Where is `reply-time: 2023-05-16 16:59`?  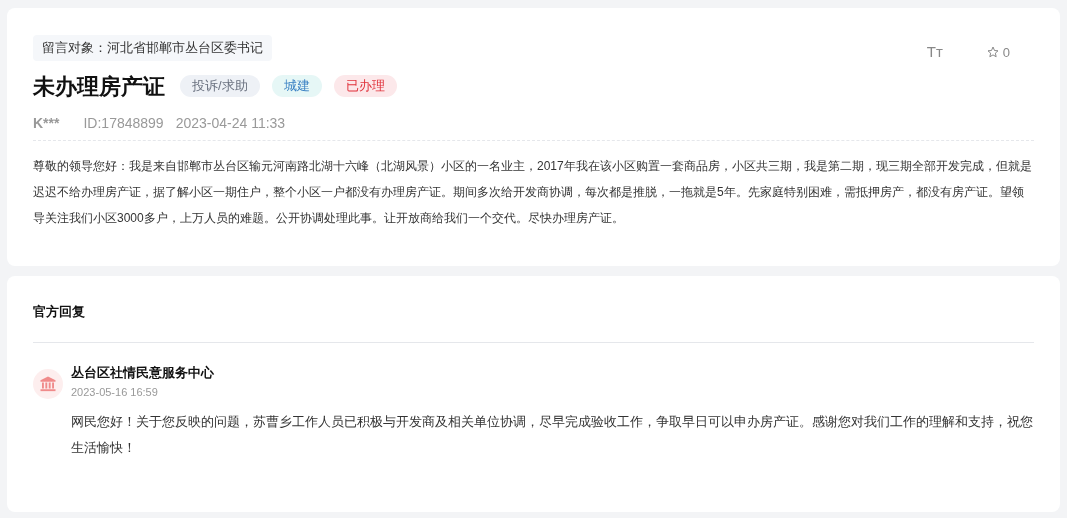 reply-time: 2023-05-16 16:59 is located at coordinates (115, 392).